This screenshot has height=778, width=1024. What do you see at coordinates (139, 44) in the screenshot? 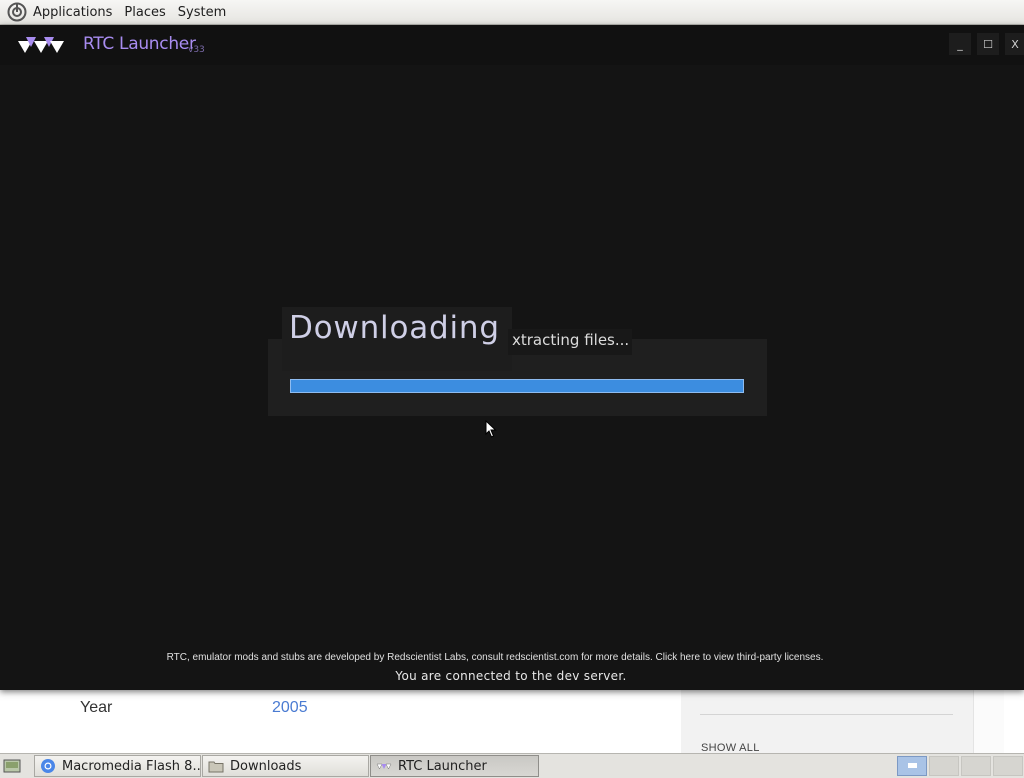
I see `launcher-title: RTC Launcher` at bounding box center [139, 44].